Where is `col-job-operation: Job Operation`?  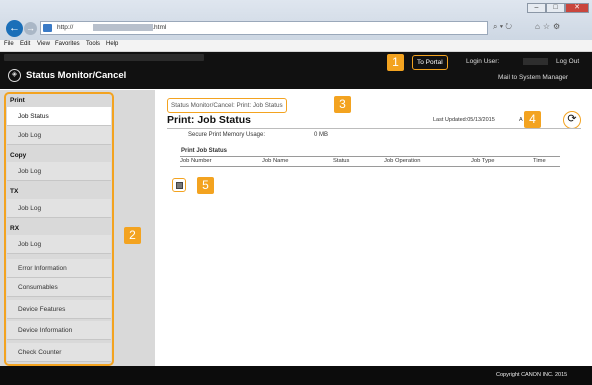 col-job-operation: Job Operation is located at coordinates (427, 161).